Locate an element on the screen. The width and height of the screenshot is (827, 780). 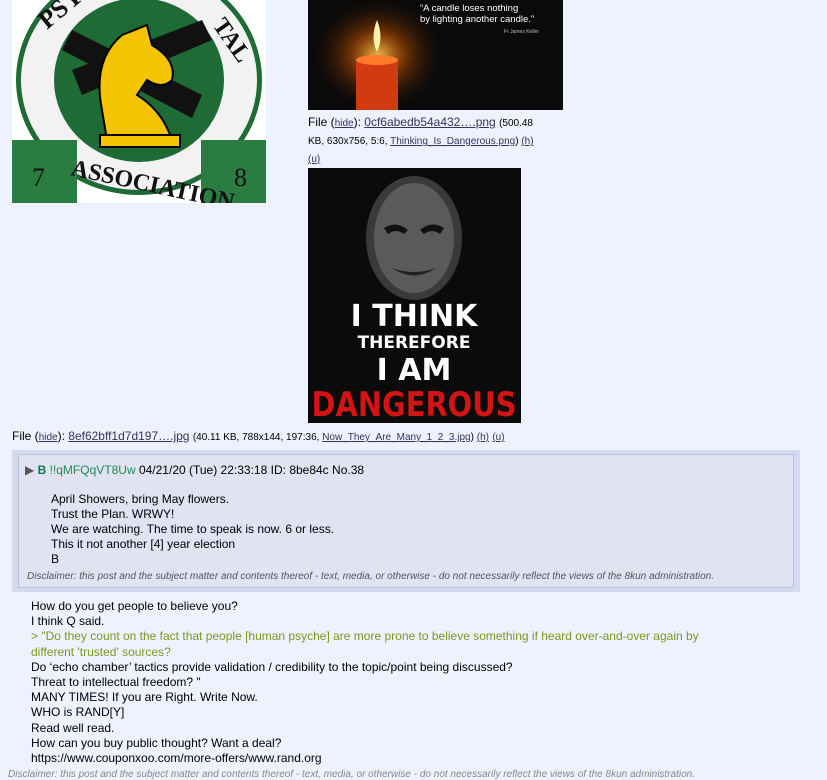
post-line: April Showers, bring May flowers. is located at coordinates (140, 499).